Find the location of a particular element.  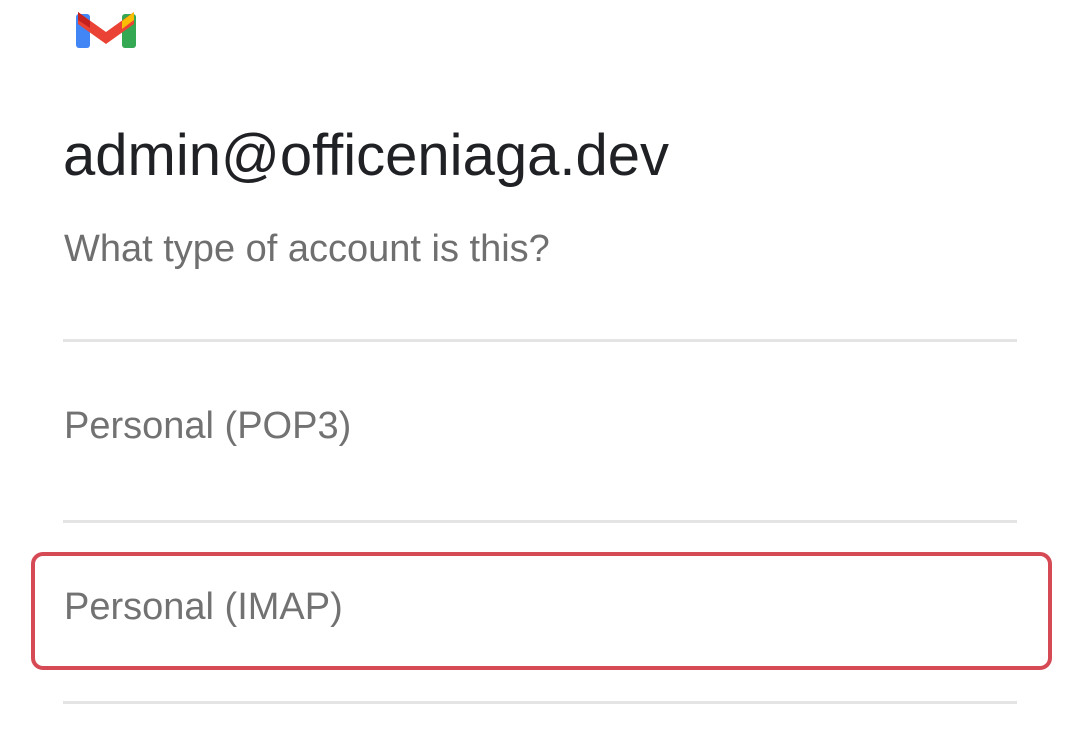

divider is located at coordinates (540, 702).